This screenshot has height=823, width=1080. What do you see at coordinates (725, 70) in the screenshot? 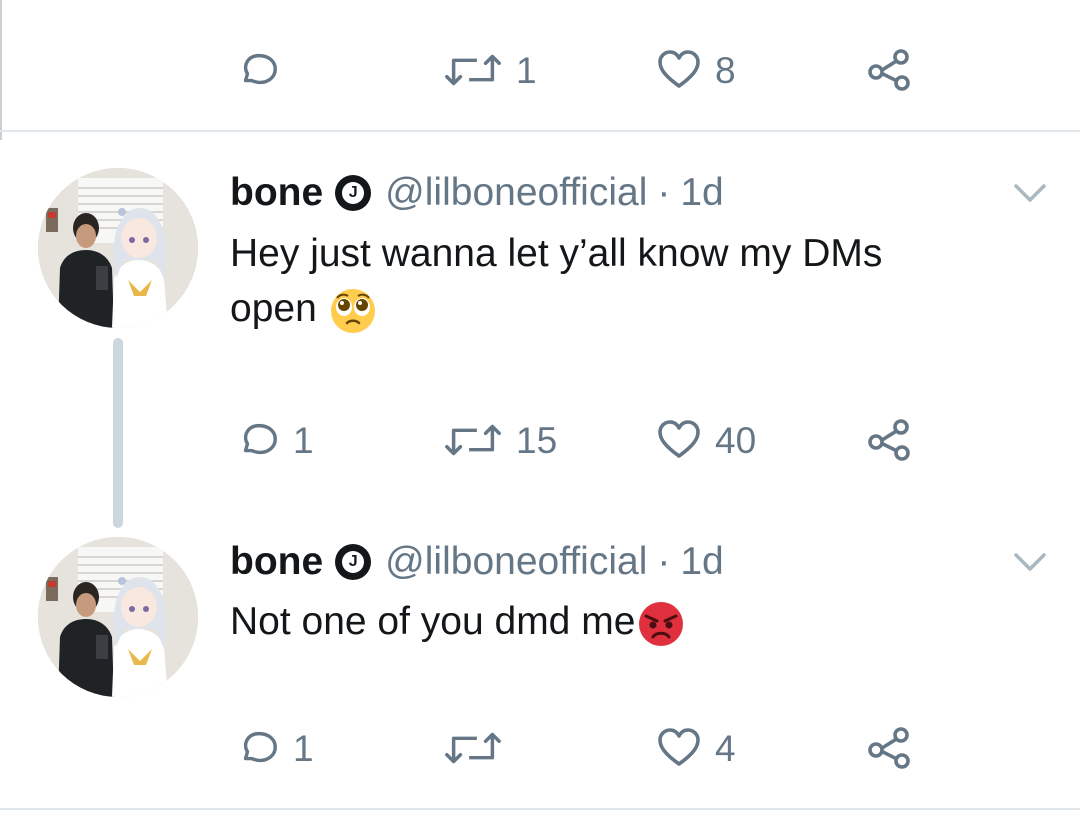
I see `like-count: 8` at bounding box center [725, 70].